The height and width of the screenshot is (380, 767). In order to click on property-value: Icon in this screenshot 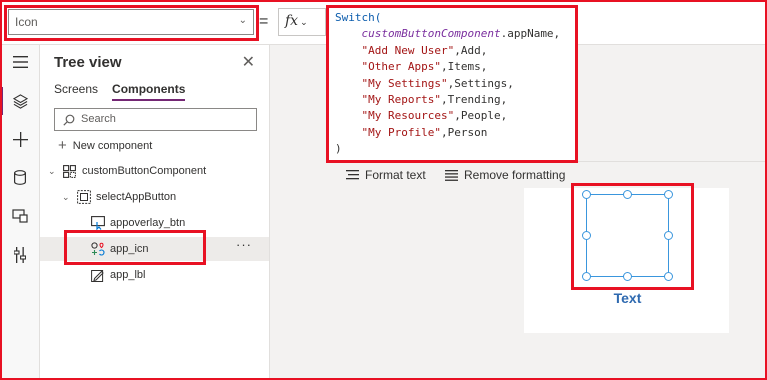, I will do `click(26, 22)`.